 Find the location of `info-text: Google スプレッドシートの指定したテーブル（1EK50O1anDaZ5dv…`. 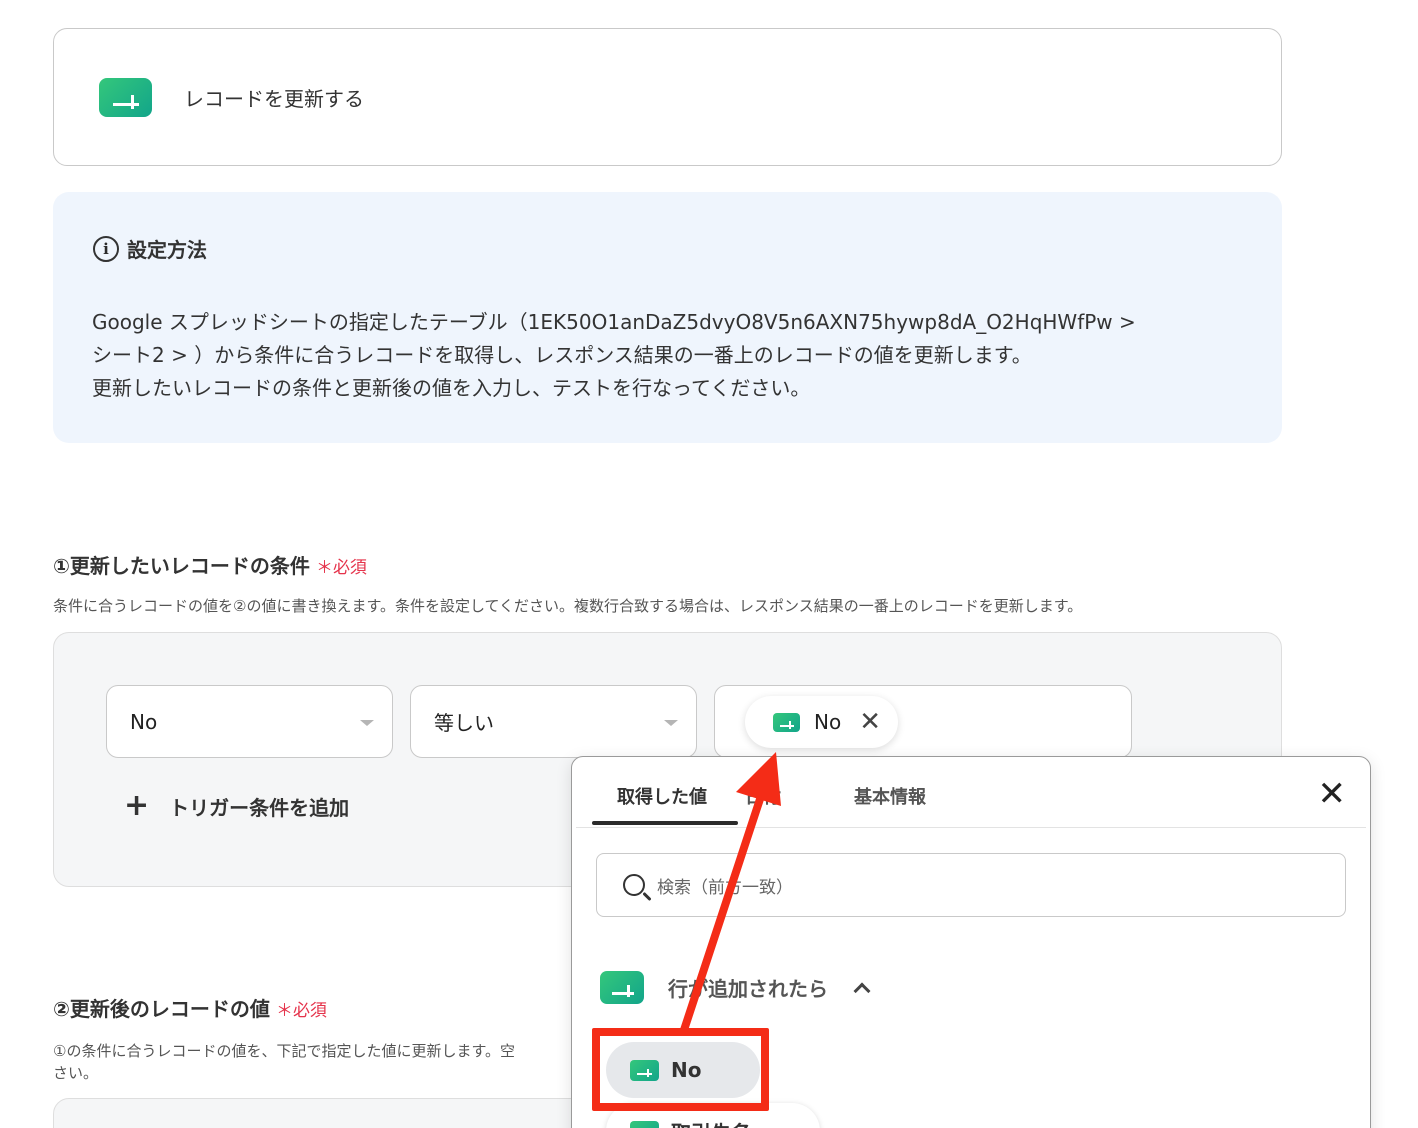

info-text: Google スプレッドシートの指定したテーブル（1EK50O1anDaZ5dv… is located at coordinates (667, 355).